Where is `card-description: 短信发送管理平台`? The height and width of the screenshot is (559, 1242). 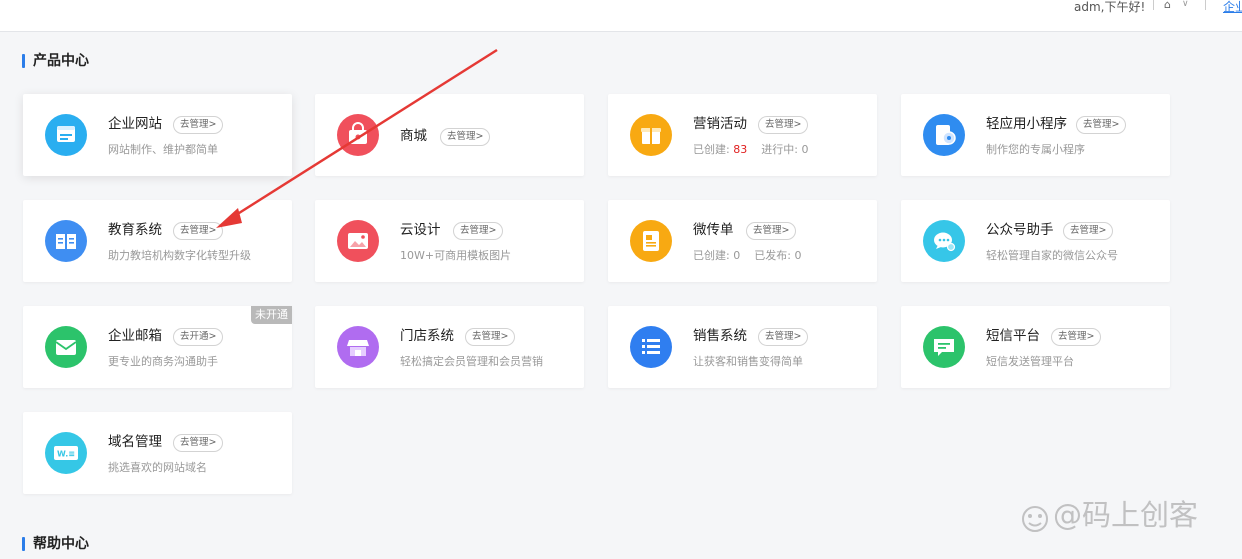
card-description: 短信发送管理平台 is located at coordinates (1030, 361).